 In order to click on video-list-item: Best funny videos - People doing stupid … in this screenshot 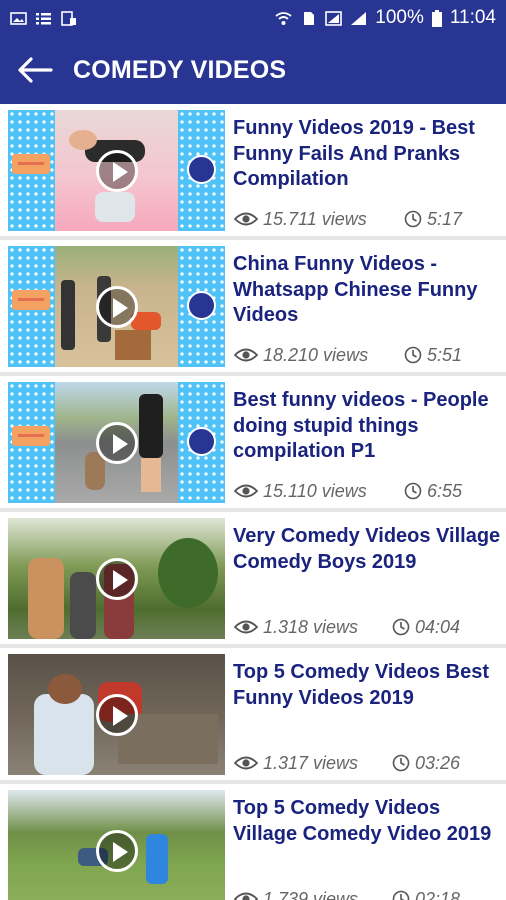, I will do `click(253, 442)`.